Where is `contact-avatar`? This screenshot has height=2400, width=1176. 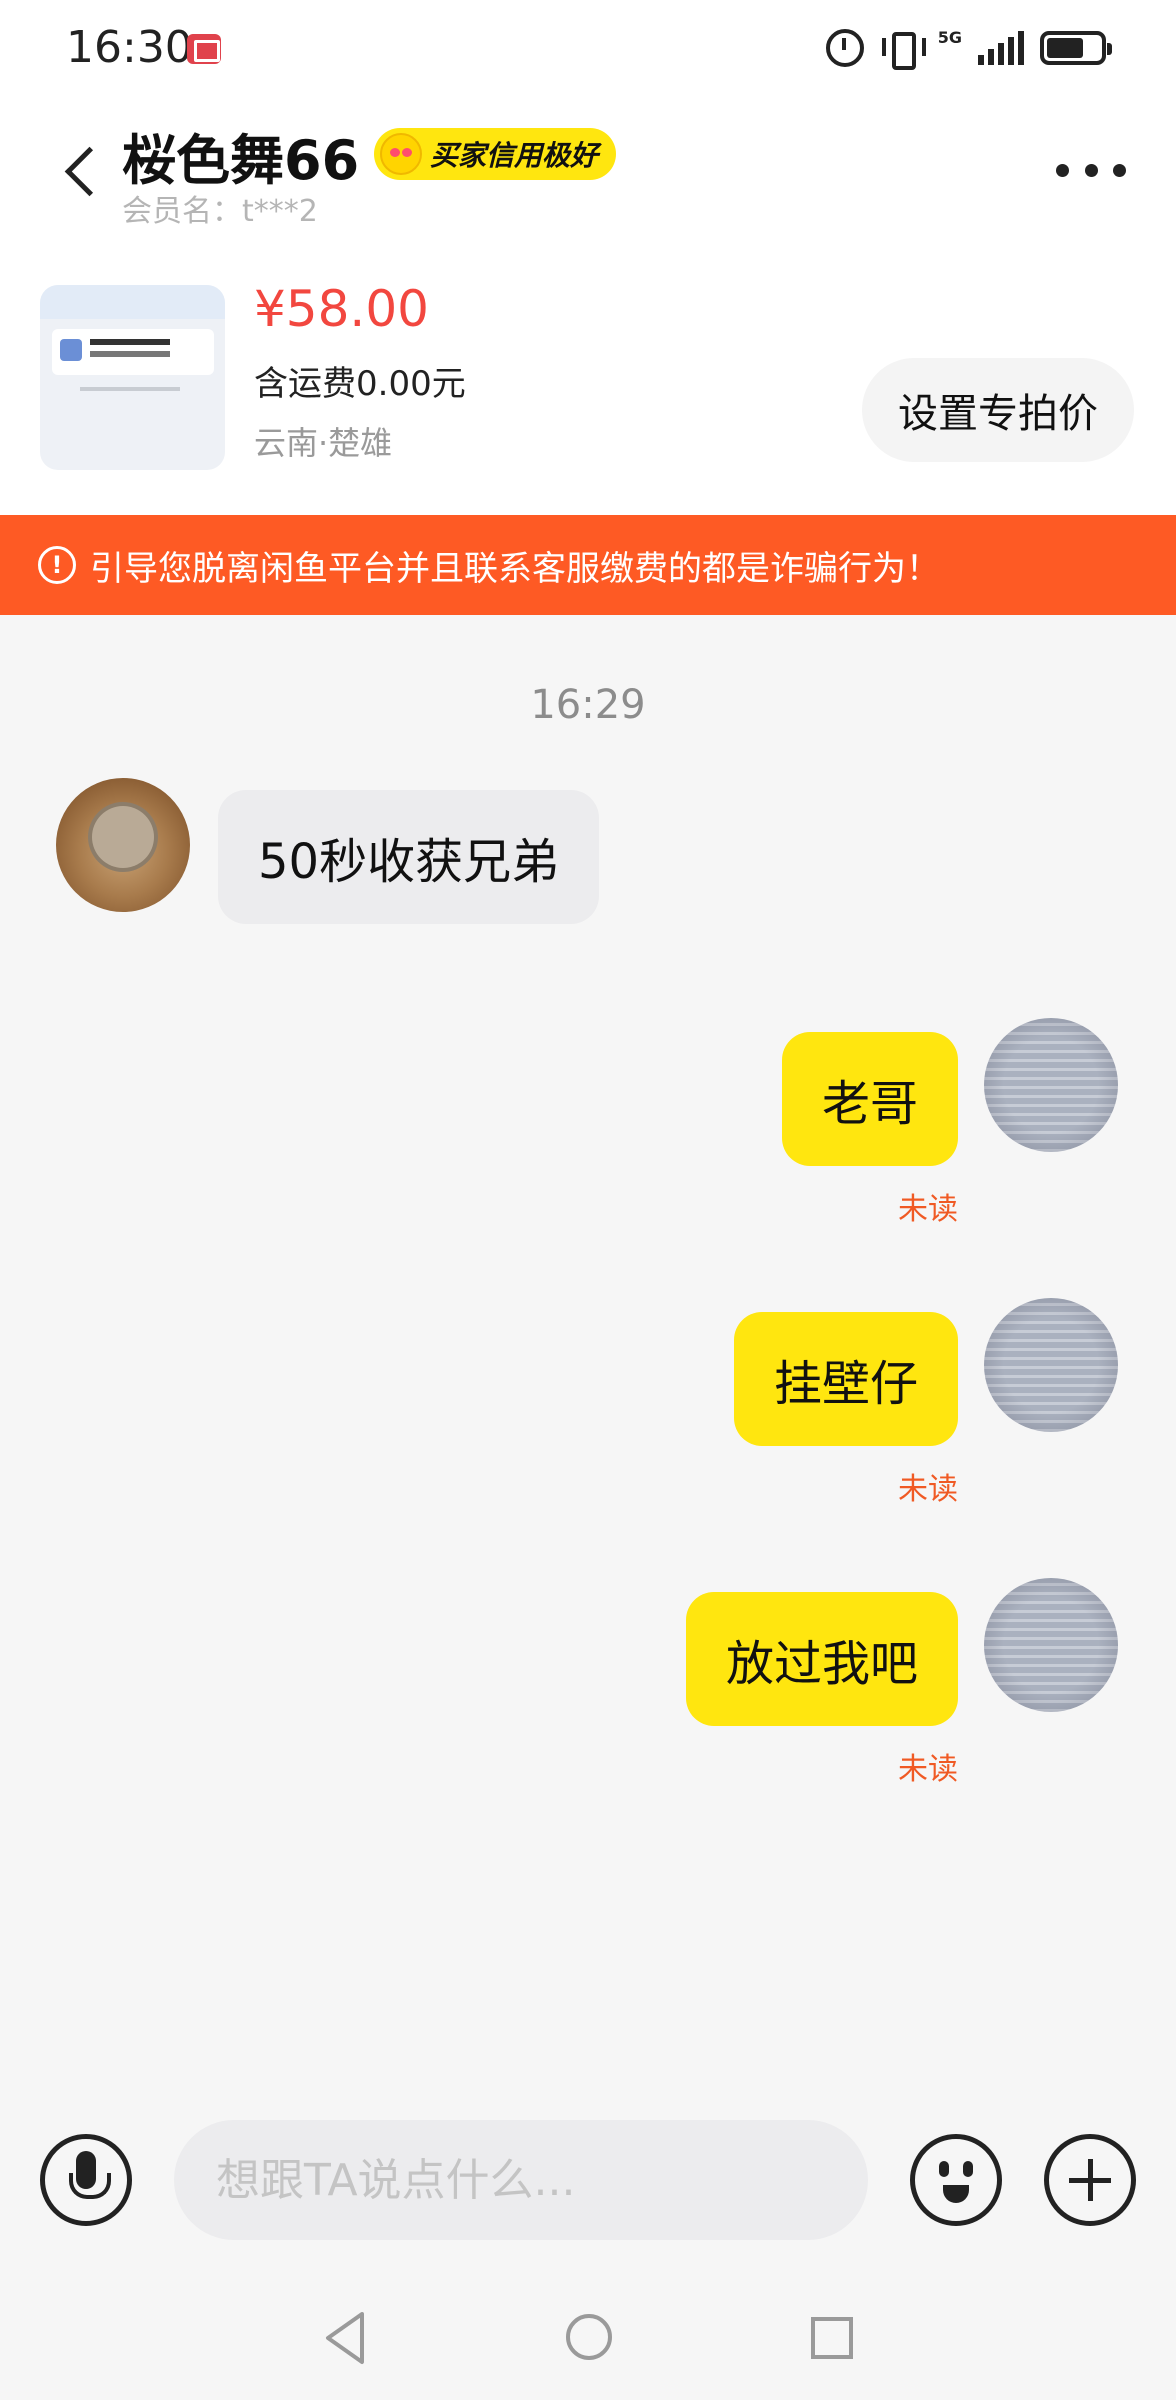 contact-avatar is located at coordinates (123, 845).